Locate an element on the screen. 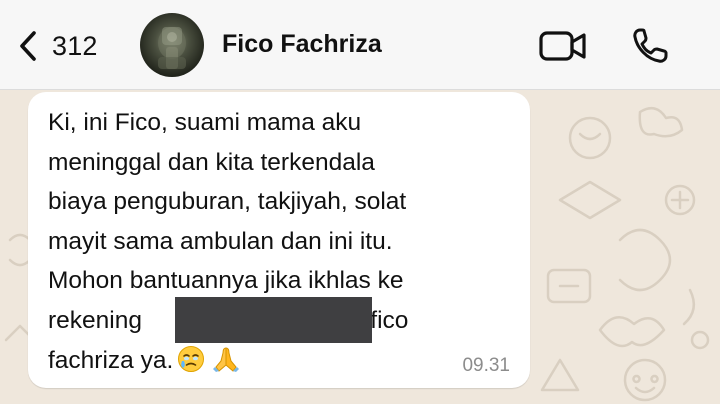 The height and width of the screenshot is (404, 720). contact-name: Fico Fachriza is located at coordinates (302, 44).